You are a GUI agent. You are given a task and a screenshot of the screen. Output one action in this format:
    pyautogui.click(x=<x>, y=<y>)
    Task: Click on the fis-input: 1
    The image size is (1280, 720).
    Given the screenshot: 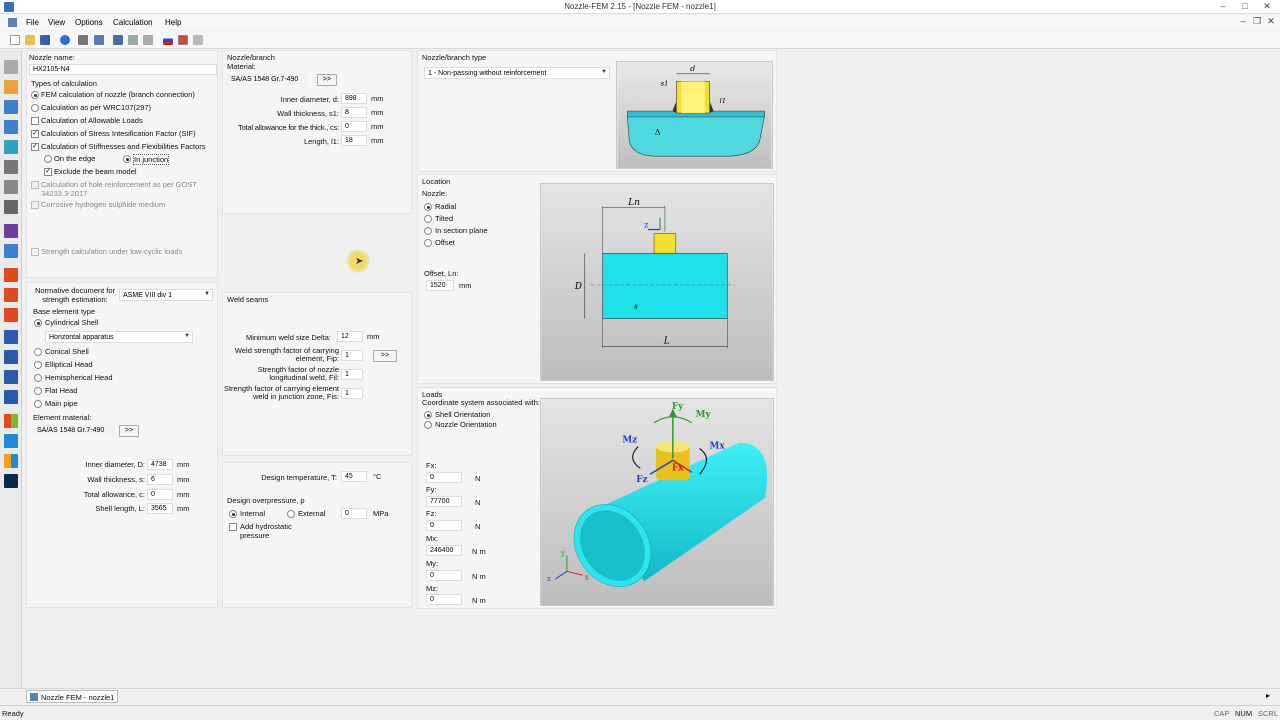 What is the action you would take?
    pyautogui.click(x=352, y=393)
    